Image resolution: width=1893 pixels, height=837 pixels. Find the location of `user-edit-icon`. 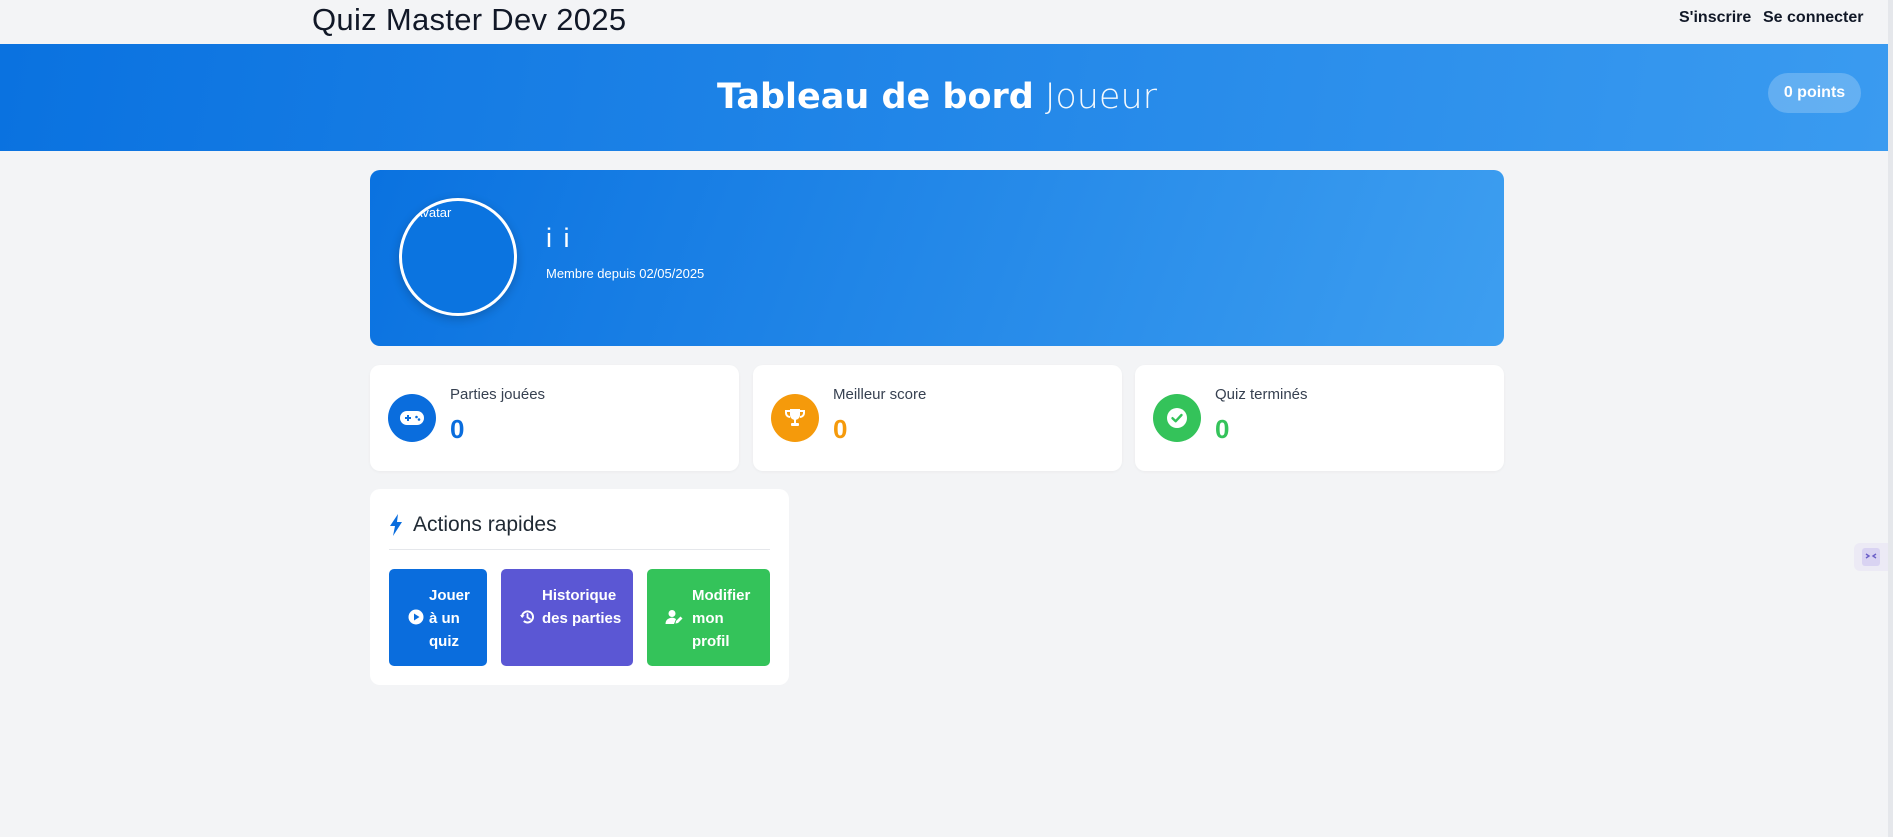

user-edit-icon is located at coordinates (674, 617).